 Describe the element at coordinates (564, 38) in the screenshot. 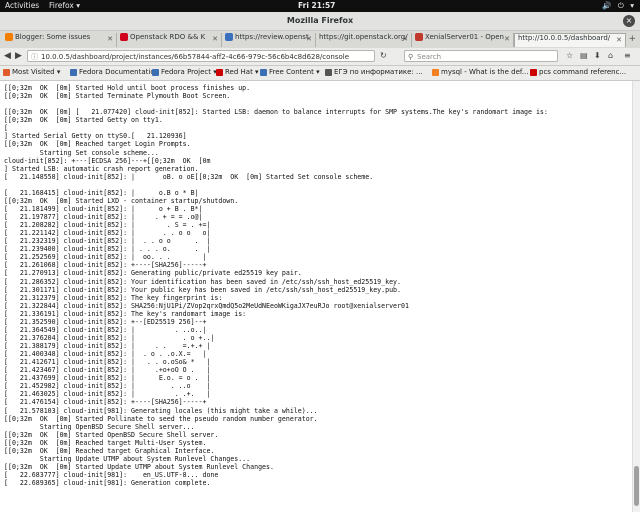

I see `tab-label: http://10.0.0.5/dashboard/` at that location.